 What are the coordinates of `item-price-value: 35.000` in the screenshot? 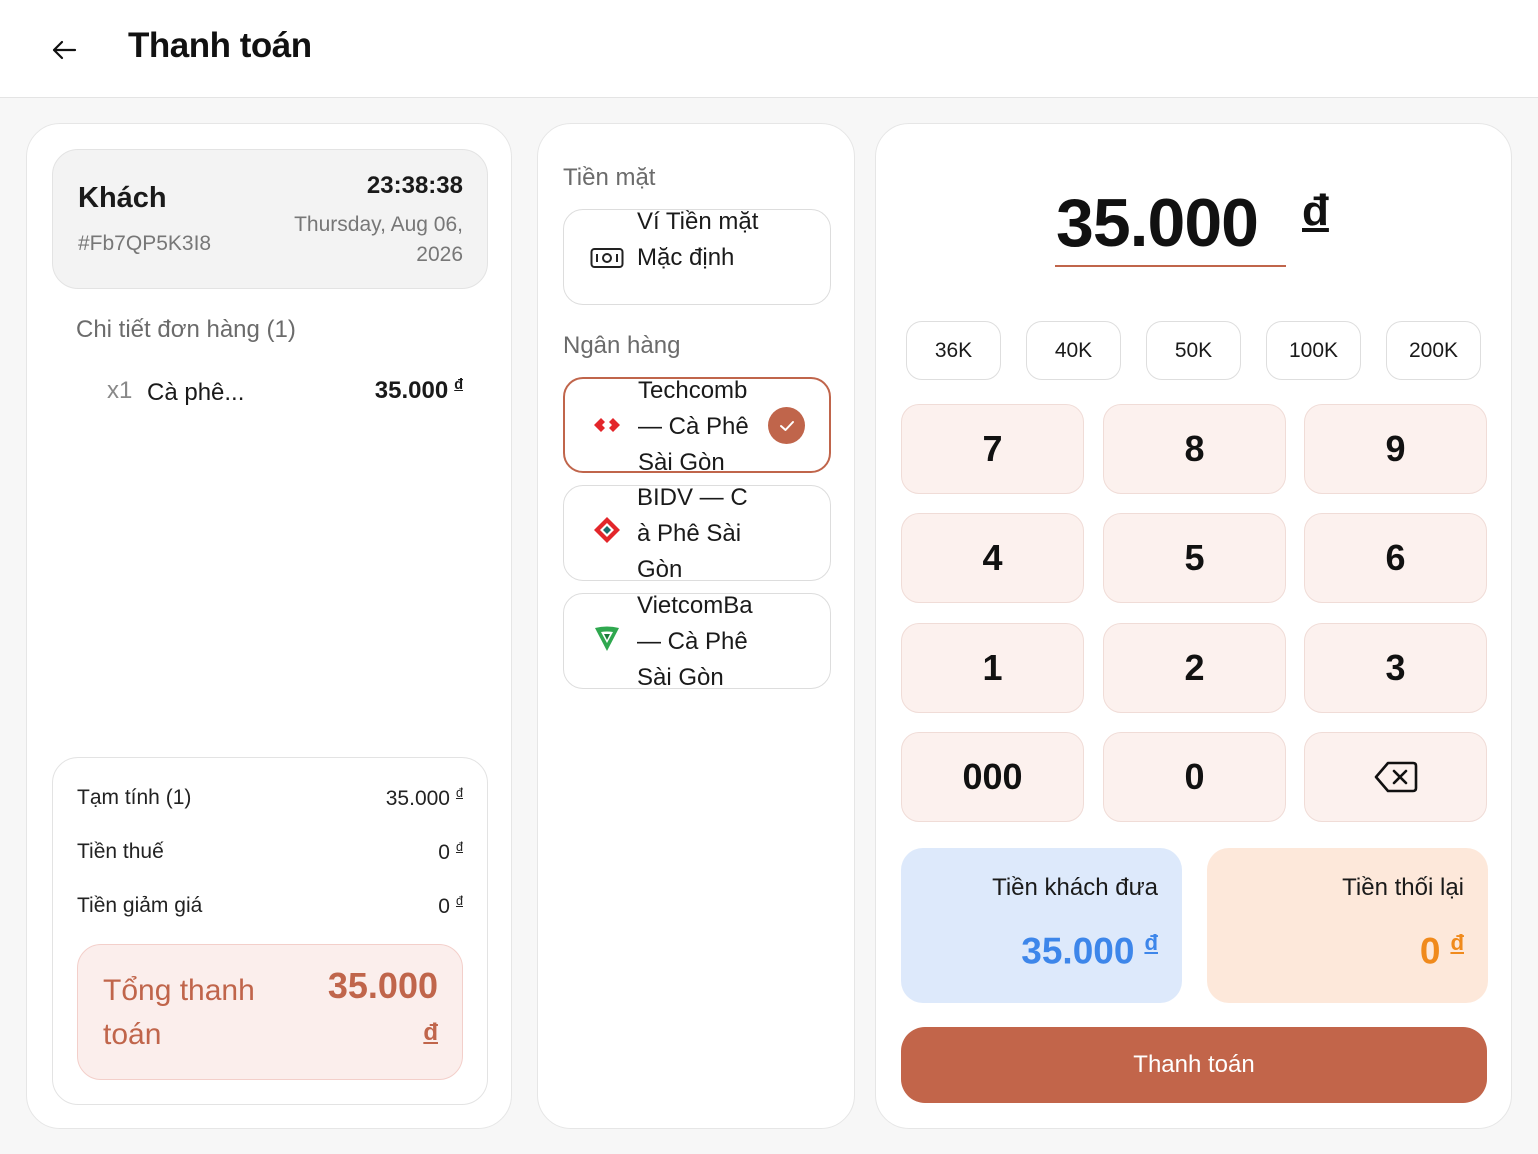 It's located at (411, 390).